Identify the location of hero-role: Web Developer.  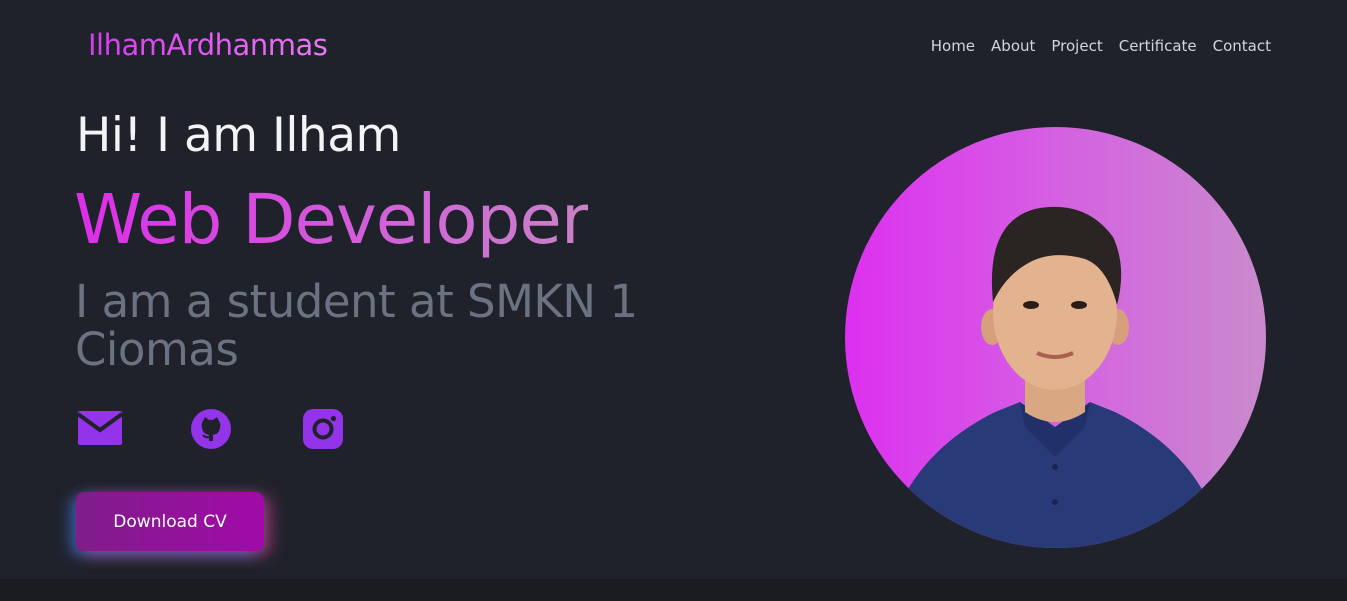
(331, 220).